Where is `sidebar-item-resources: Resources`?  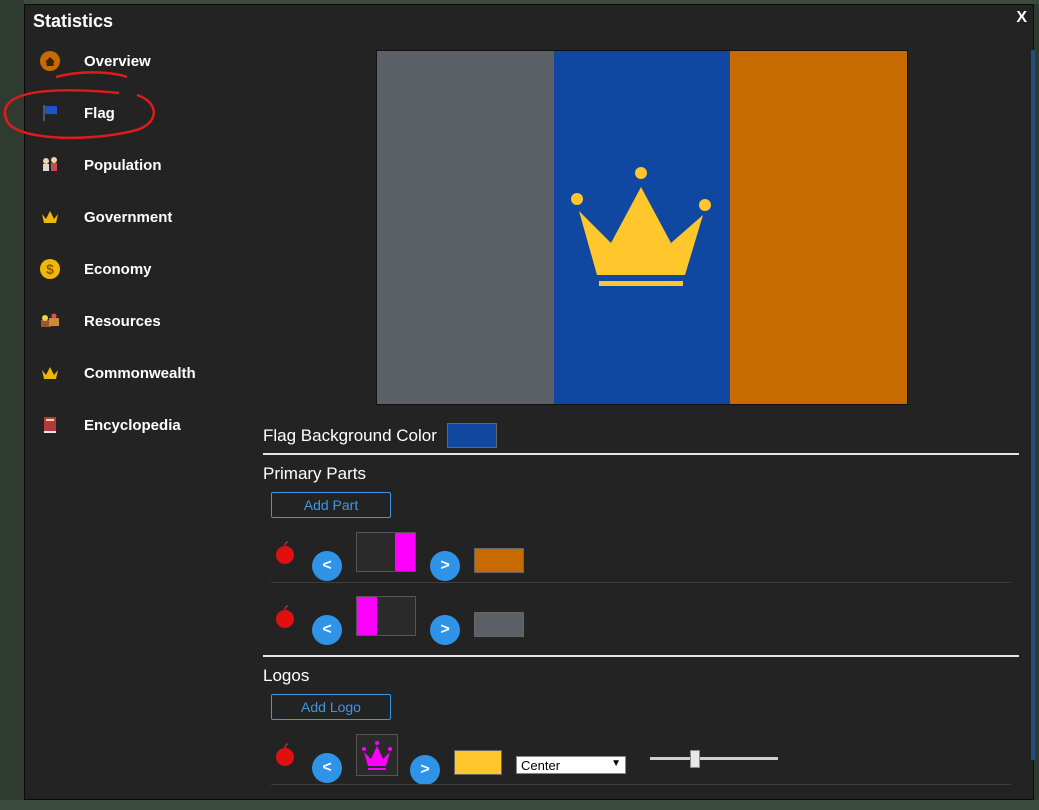 sidebar-item-resources: Resources is located at coordinates (140, 321).